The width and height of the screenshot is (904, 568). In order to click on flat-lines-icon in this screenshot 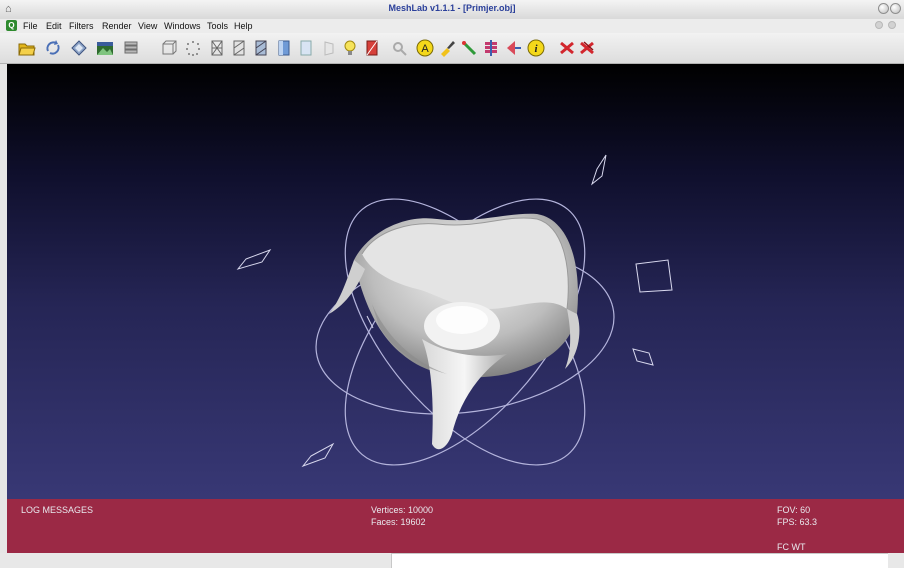, I will do `click(261, 48)`.